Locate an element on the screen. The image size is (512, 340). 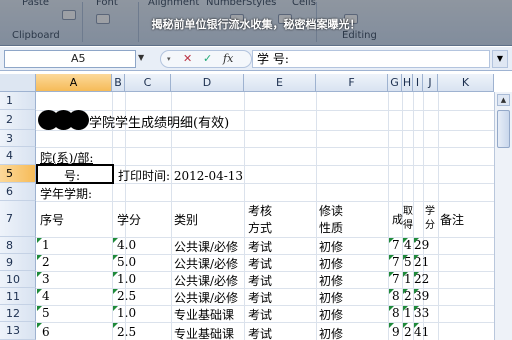
row-header-6: 6 is located at coordinates (18, 192).